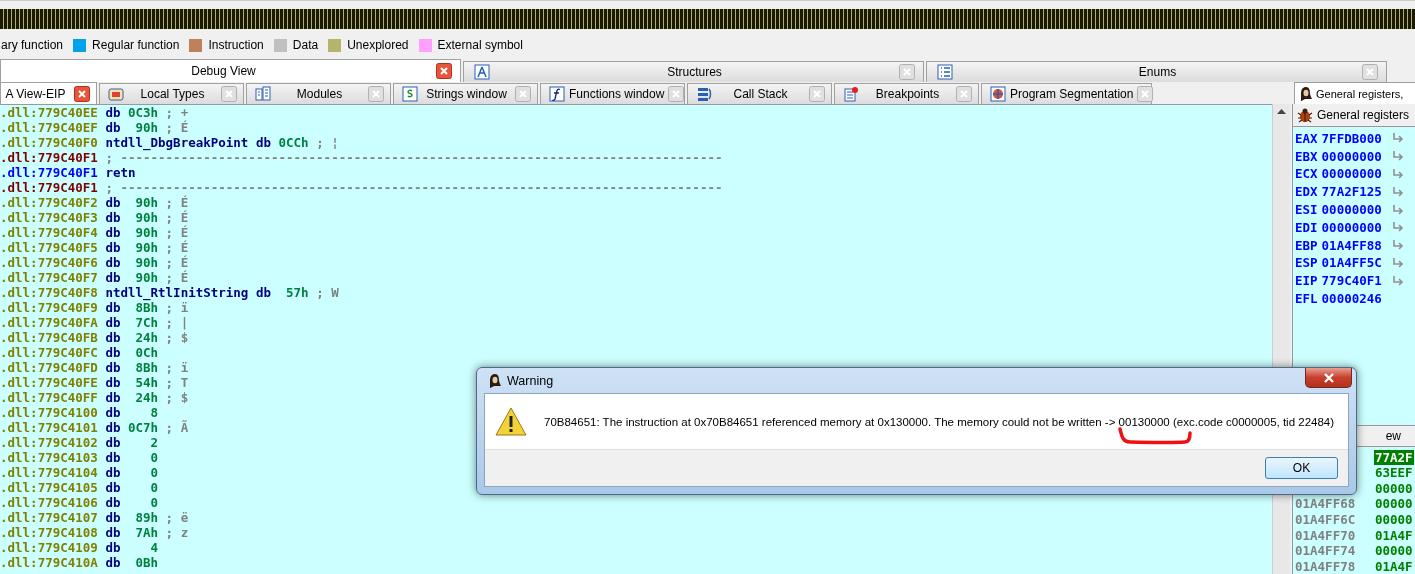 The image size is (1415, 574). I want to click on tab: Breakpoints, so click(906, 93).